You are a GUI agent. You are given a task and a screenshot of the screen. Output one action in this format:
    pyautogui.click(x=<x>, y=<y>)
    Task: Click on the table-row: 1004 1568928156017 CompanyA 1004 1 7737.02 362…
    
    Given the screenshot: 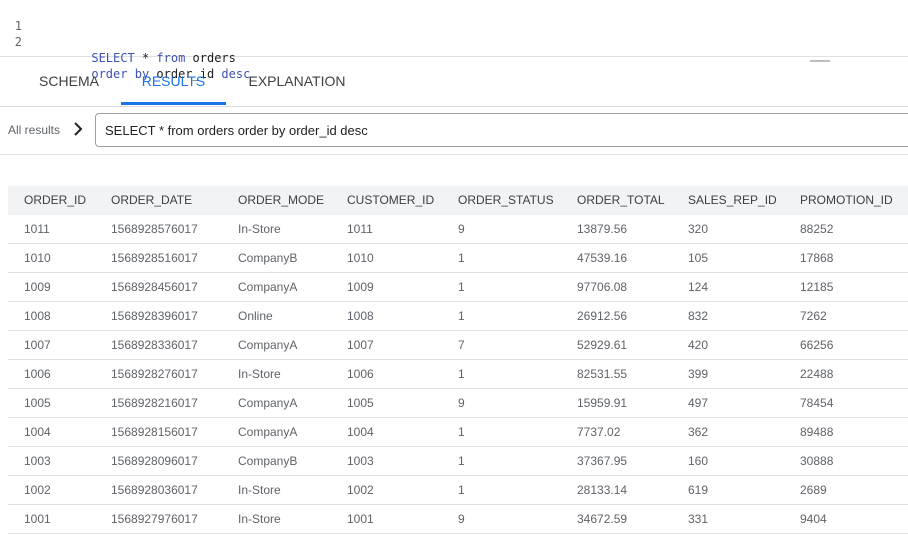 What is the action you would take?
    pyautogui.click(x=458, y=432)
    